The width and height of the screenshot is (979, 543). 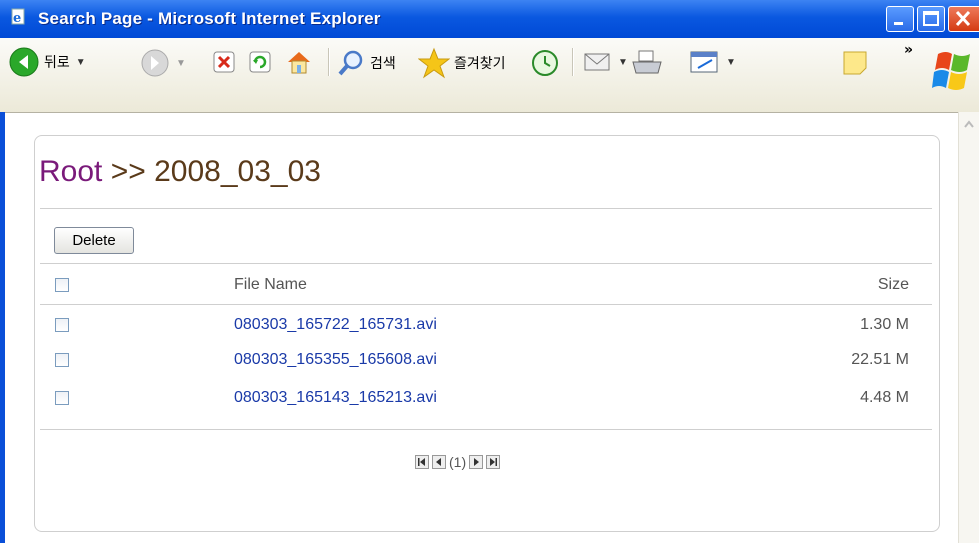 I want to click on minimize-button, so click(x=900, y=19).